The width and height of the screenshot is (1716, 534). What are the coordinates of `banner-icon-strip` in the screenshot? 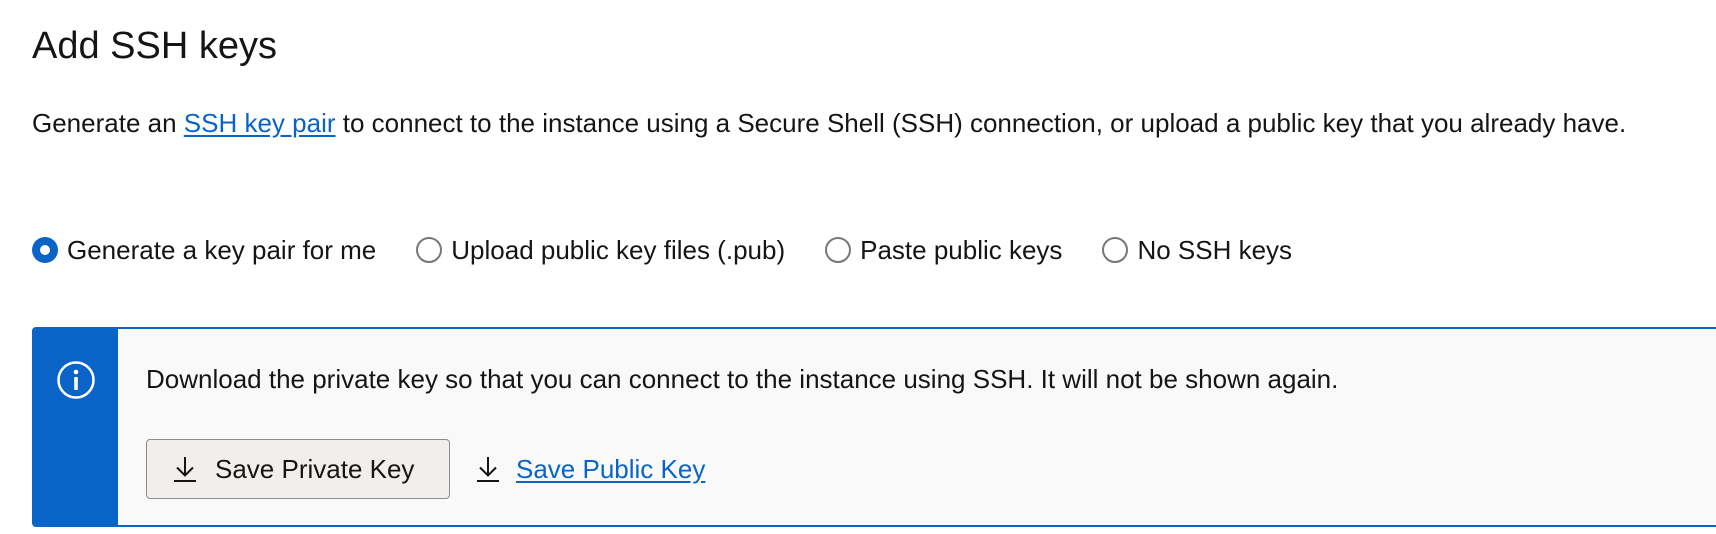 It's located at (76, 427).